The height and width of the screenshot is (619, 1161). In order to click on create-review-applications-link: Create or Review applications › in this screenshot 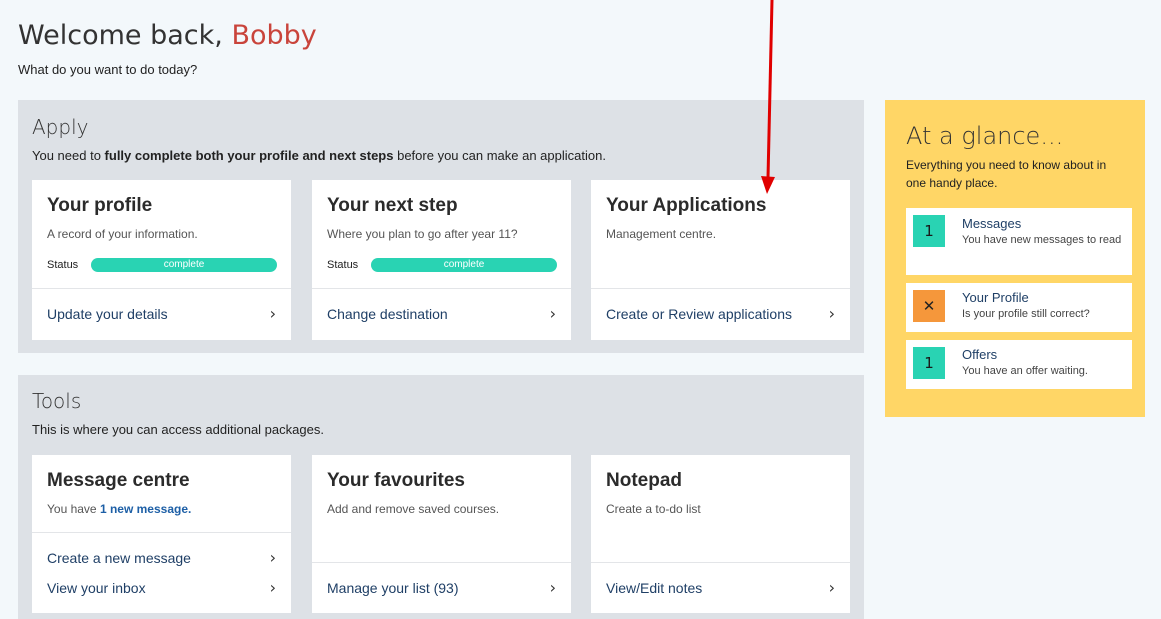, I will do `click(720, 313)`.